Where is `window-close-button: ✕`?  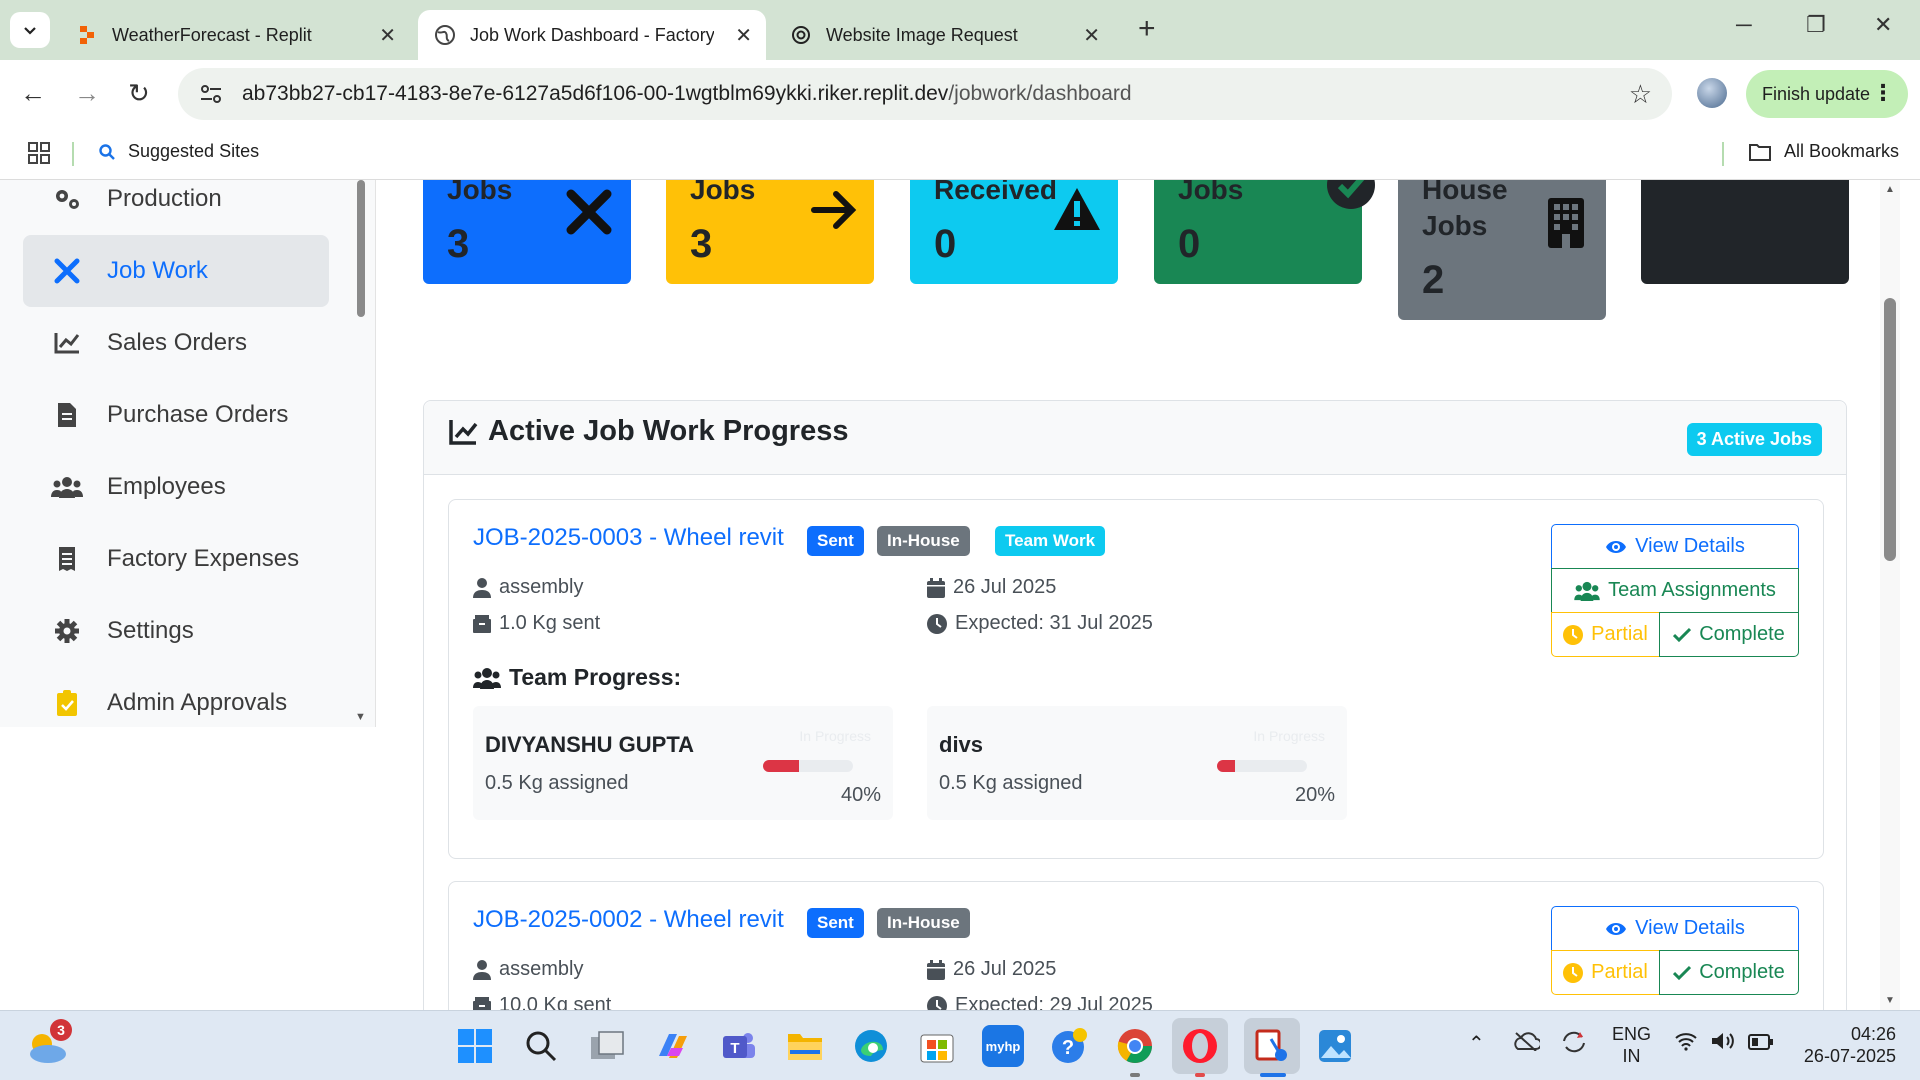
window-close-button: ✕ is located at coordinates (1883, 25).